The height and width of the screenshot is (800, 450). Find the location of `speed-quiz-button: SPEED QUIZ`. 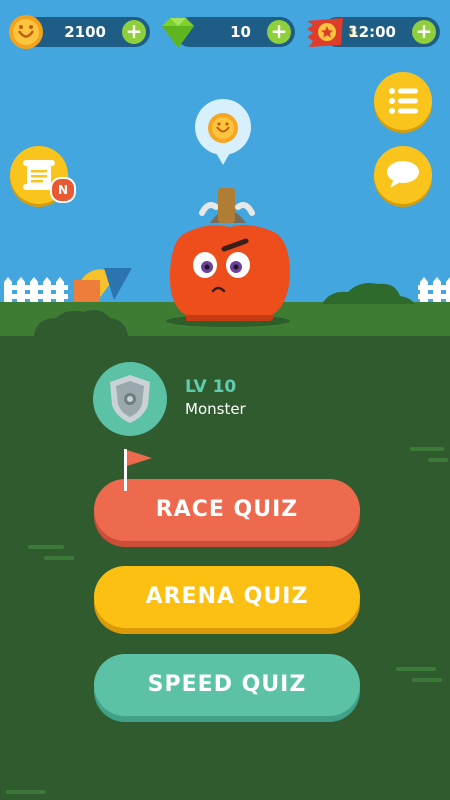

speed-quiz-button: SPEED QUIZ is located at coordinates (227, 685).